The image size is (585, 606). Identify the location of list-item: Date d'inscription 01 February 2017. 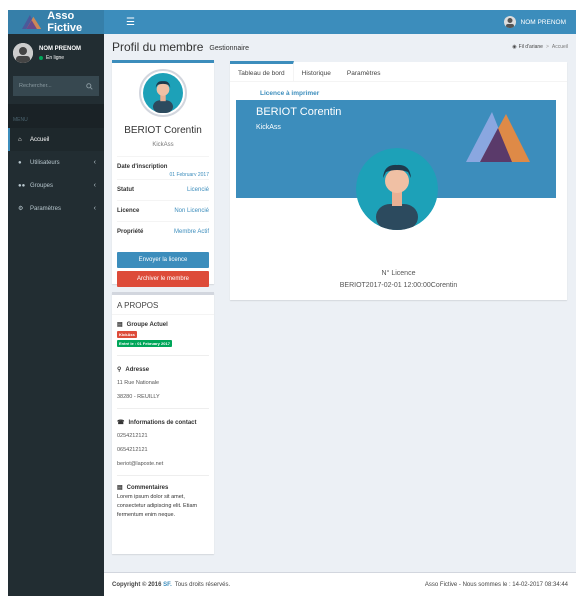
(163, 167).